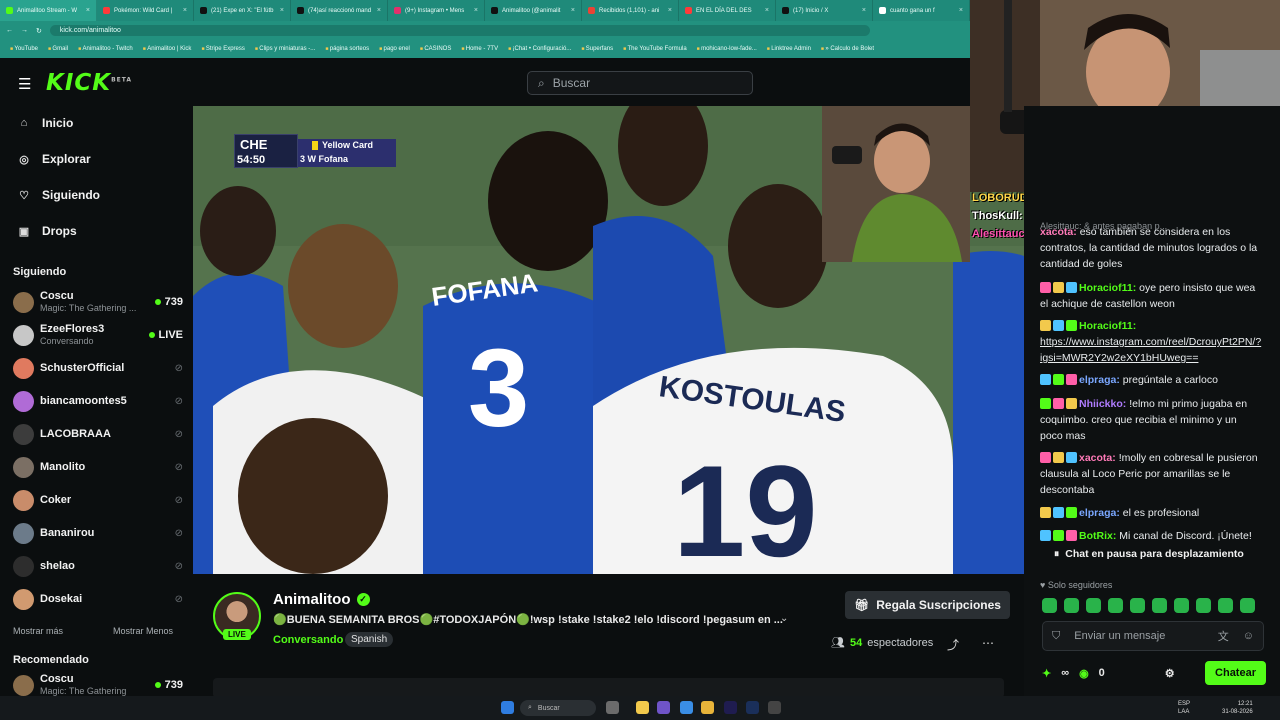 This screenshot has width=1280, height=720. Describe the element at coordinates (655, 49) in the screenshot. I see `bookmark-item: The YouTube Formula` at that location.